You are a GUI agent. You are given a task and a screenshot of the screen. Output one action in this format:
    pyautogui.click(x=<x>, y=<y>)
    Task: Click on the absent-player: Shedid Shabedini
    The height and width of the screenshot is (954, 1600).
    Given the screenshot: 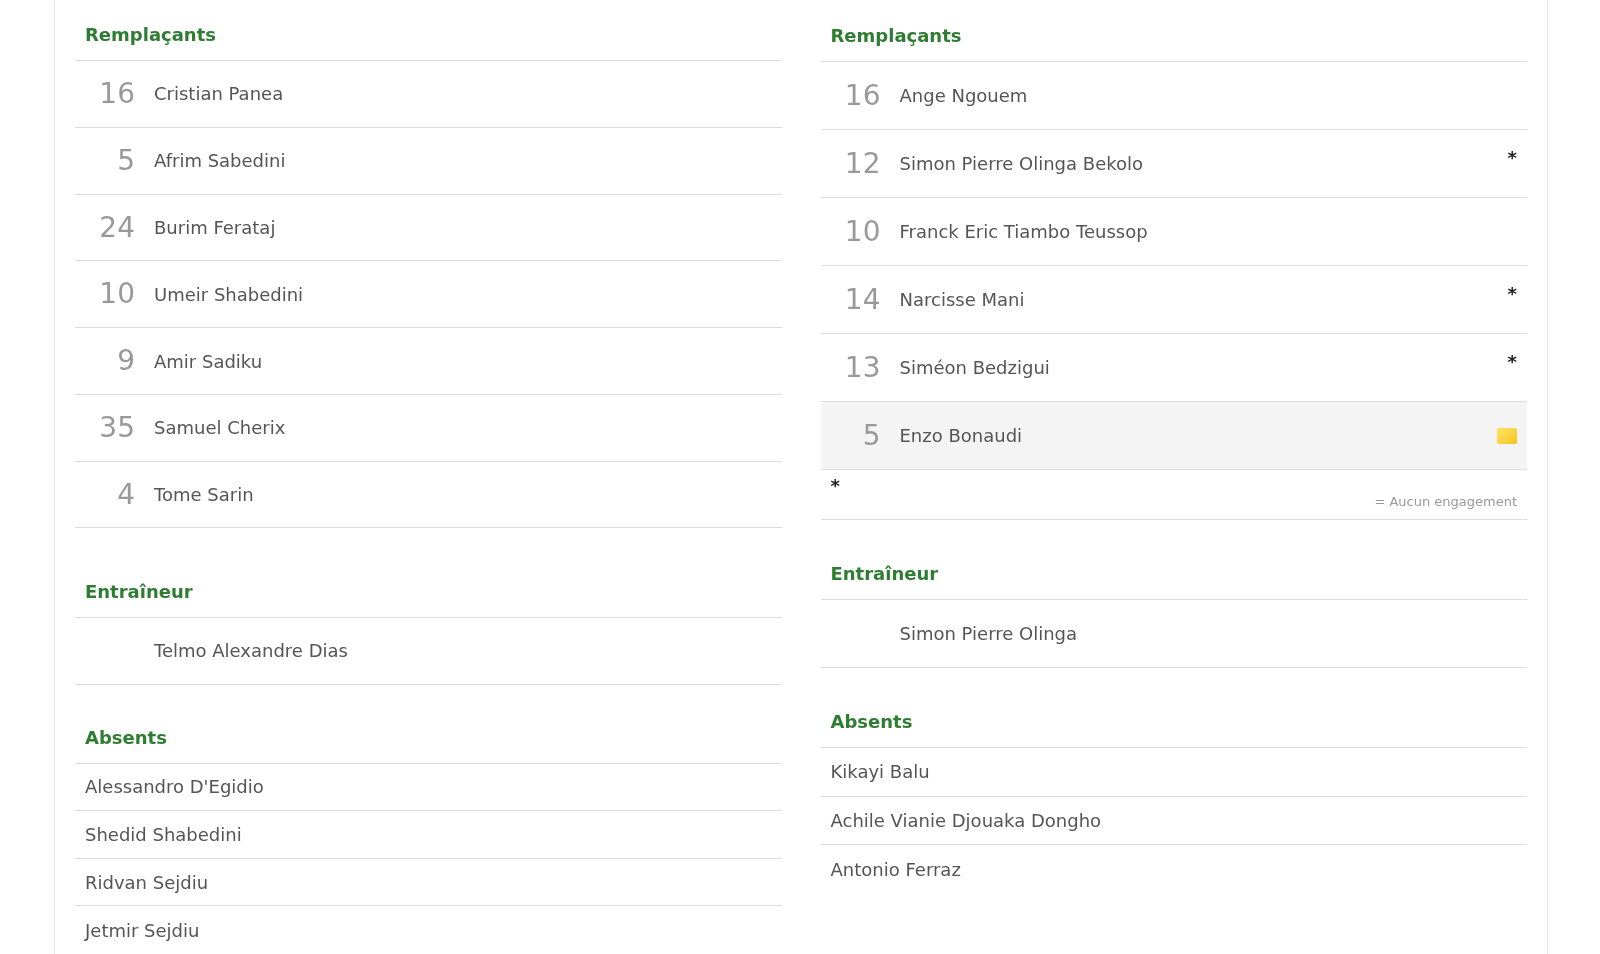 What is the action you would take?
    pyautogui.click(x=163, y=835)
    